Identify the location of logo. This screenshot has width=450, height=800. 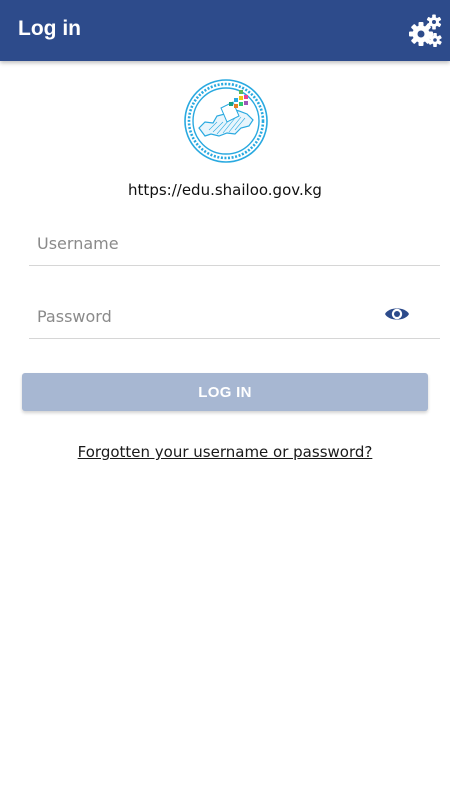
(226, 121).